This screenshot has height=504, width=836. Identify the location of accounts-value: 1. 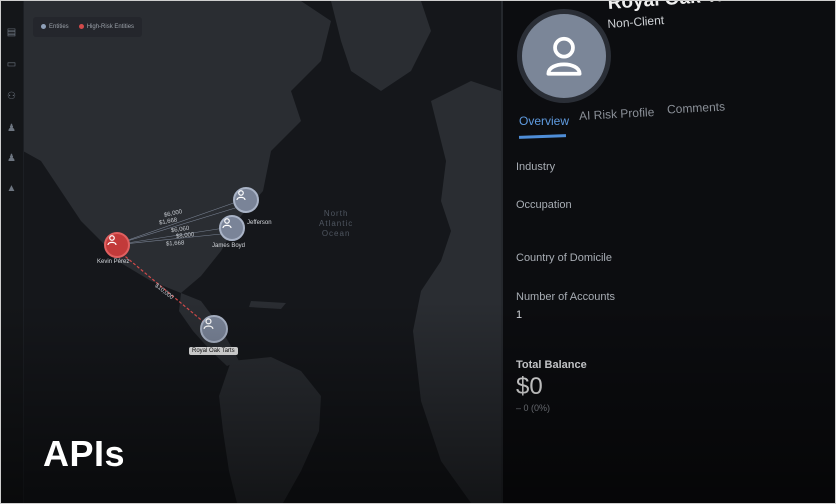
(519, 315).